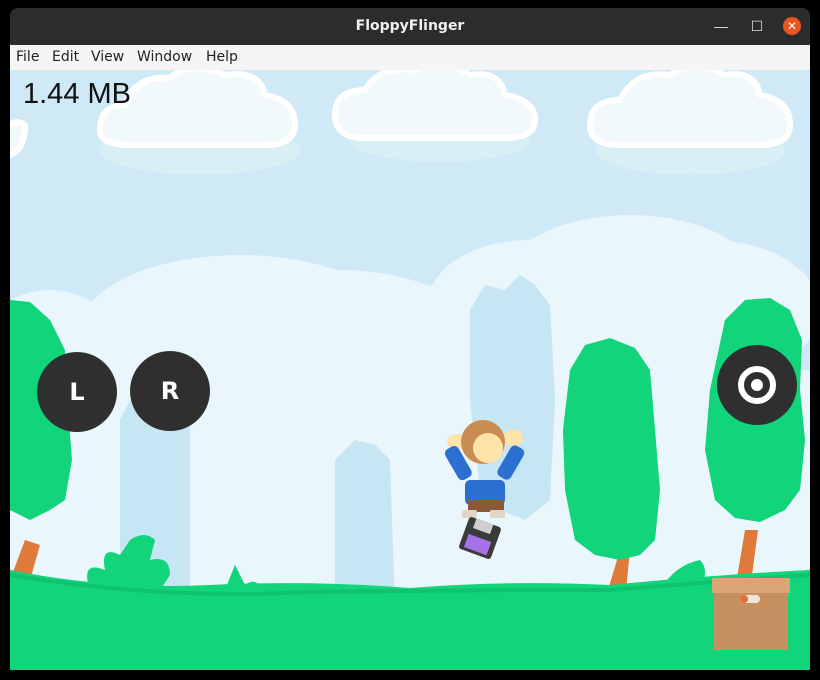 This screenshot has height=680, width=820. I want to click on target-icon, so click(757, 385).